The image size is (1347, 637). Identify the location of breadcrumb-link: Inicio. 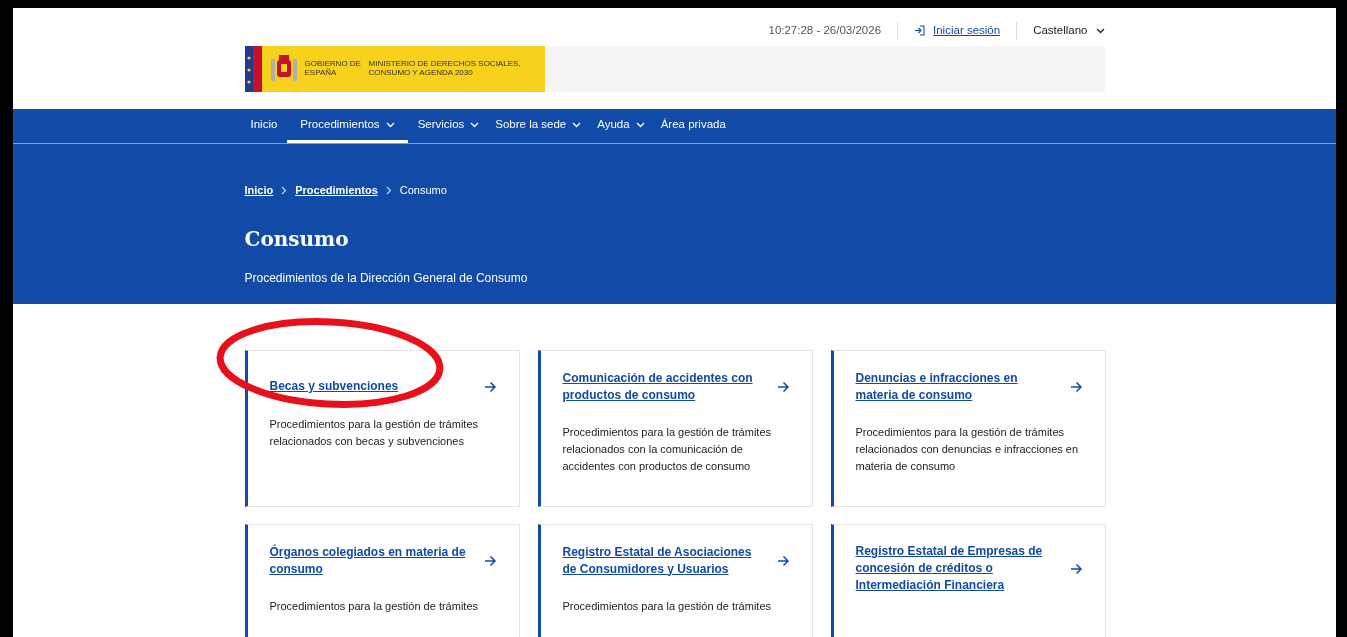
(259, 190).